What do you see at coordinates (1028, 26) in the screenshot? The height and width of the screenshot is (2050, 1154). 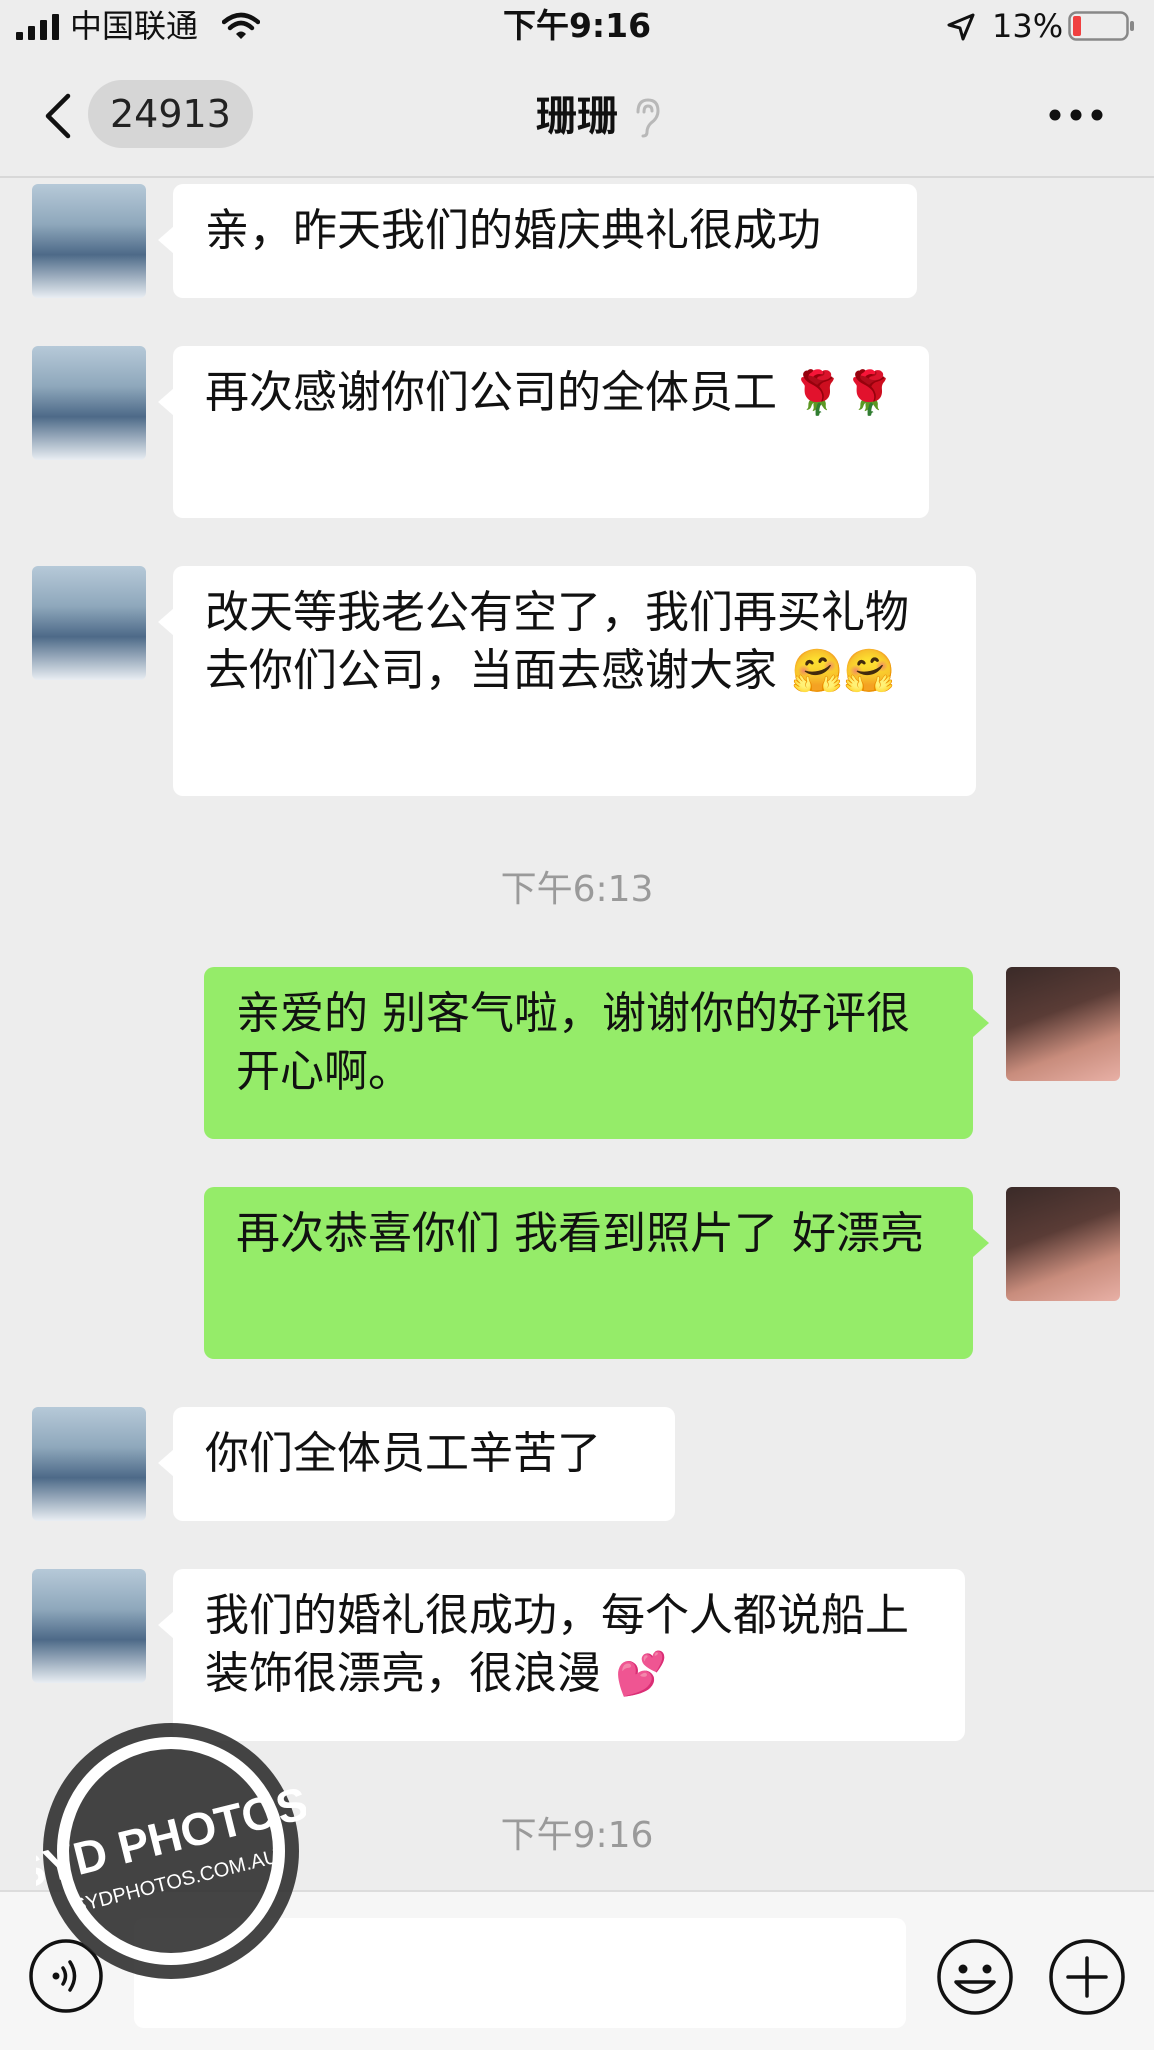 I see `battery-percent: 13%` at bounding box center [1028, 26].